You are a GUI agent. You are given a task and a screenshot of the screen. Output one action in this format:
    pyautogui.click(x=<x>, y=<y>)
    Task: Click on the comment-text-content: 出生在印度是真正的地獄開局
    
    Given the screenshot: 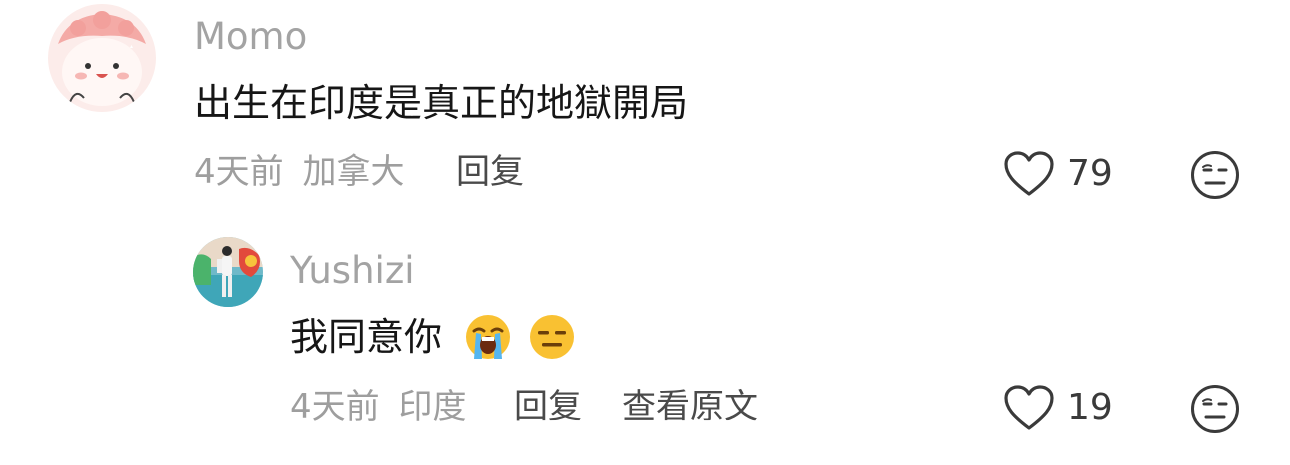 What is the action you would take?
    pyautogui.click(x=441, y=103)
    